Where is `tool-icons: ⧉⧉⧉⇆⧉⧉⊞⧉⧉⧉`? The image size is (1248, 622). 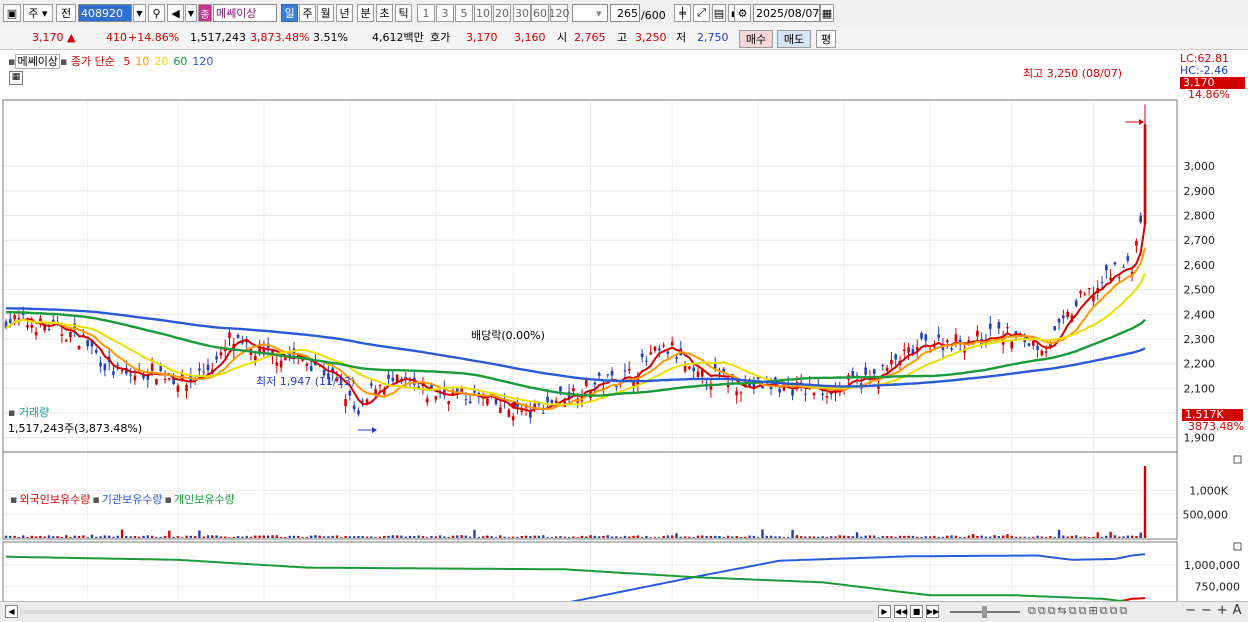 tool-icons: ⧉⧉⧉⇆⧉⧉⊞⧉⧉⧉ is located at coordinates (1078, 611).